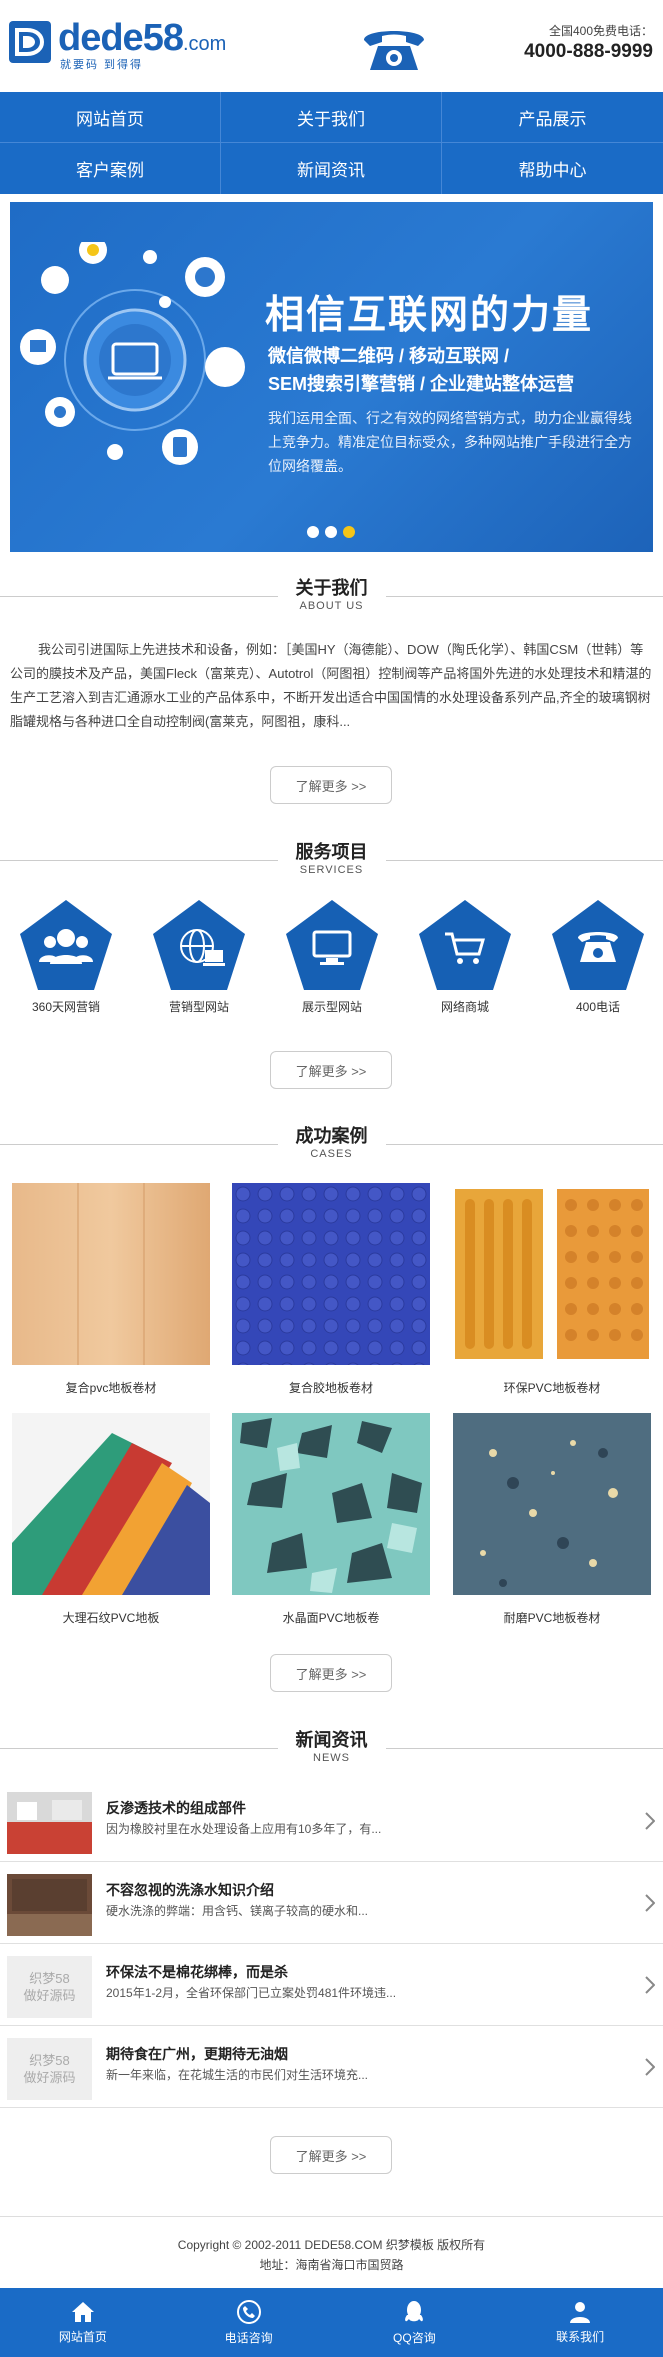  I want to click on service-label: 营销型网站, so click(198, 1007).